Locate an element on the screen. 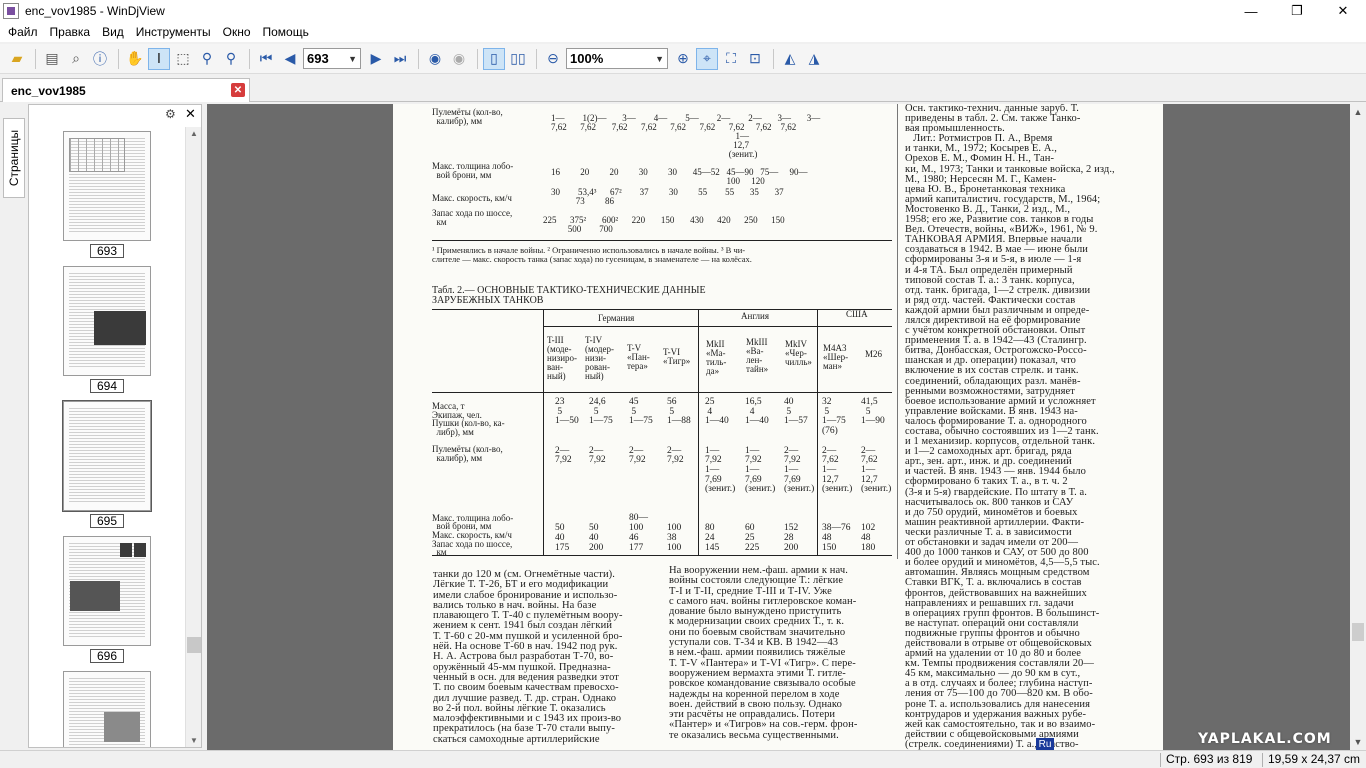  document-tab-bar: enc_vov1985 ✕ is located at coordinates (683, 89).